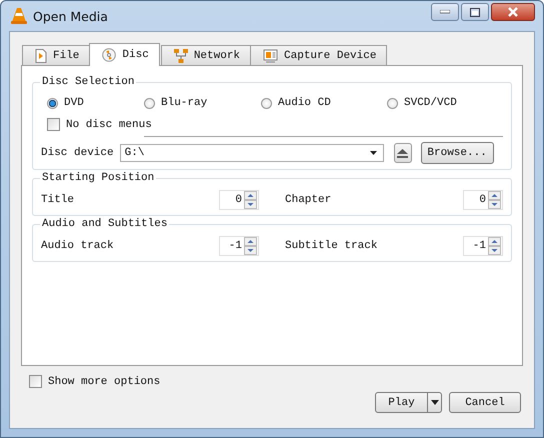 The height and width of the screenshot is (438, 544). I want to click on checkbox-option: No disc menus, so click(275, 124).